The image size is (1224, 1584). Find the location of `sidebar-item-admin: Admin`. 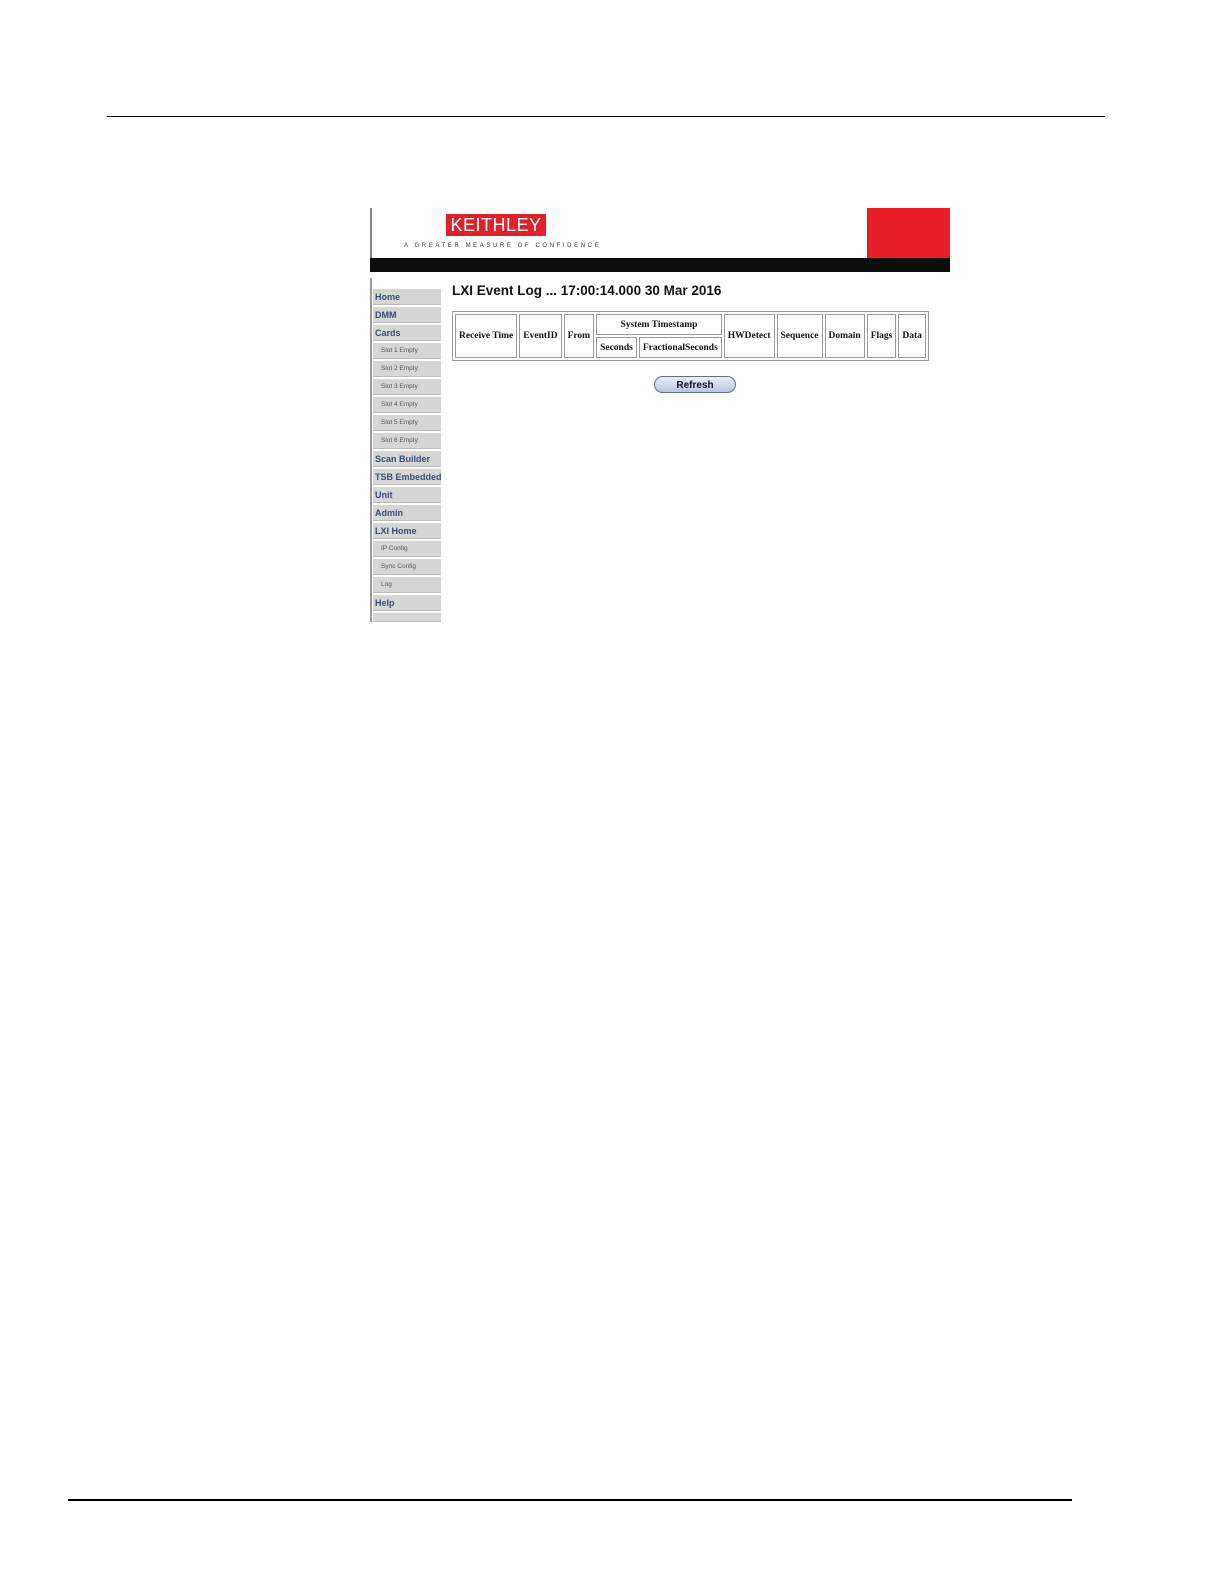

sidebar-item-admin: Admin is located at coordinates (407, 513).